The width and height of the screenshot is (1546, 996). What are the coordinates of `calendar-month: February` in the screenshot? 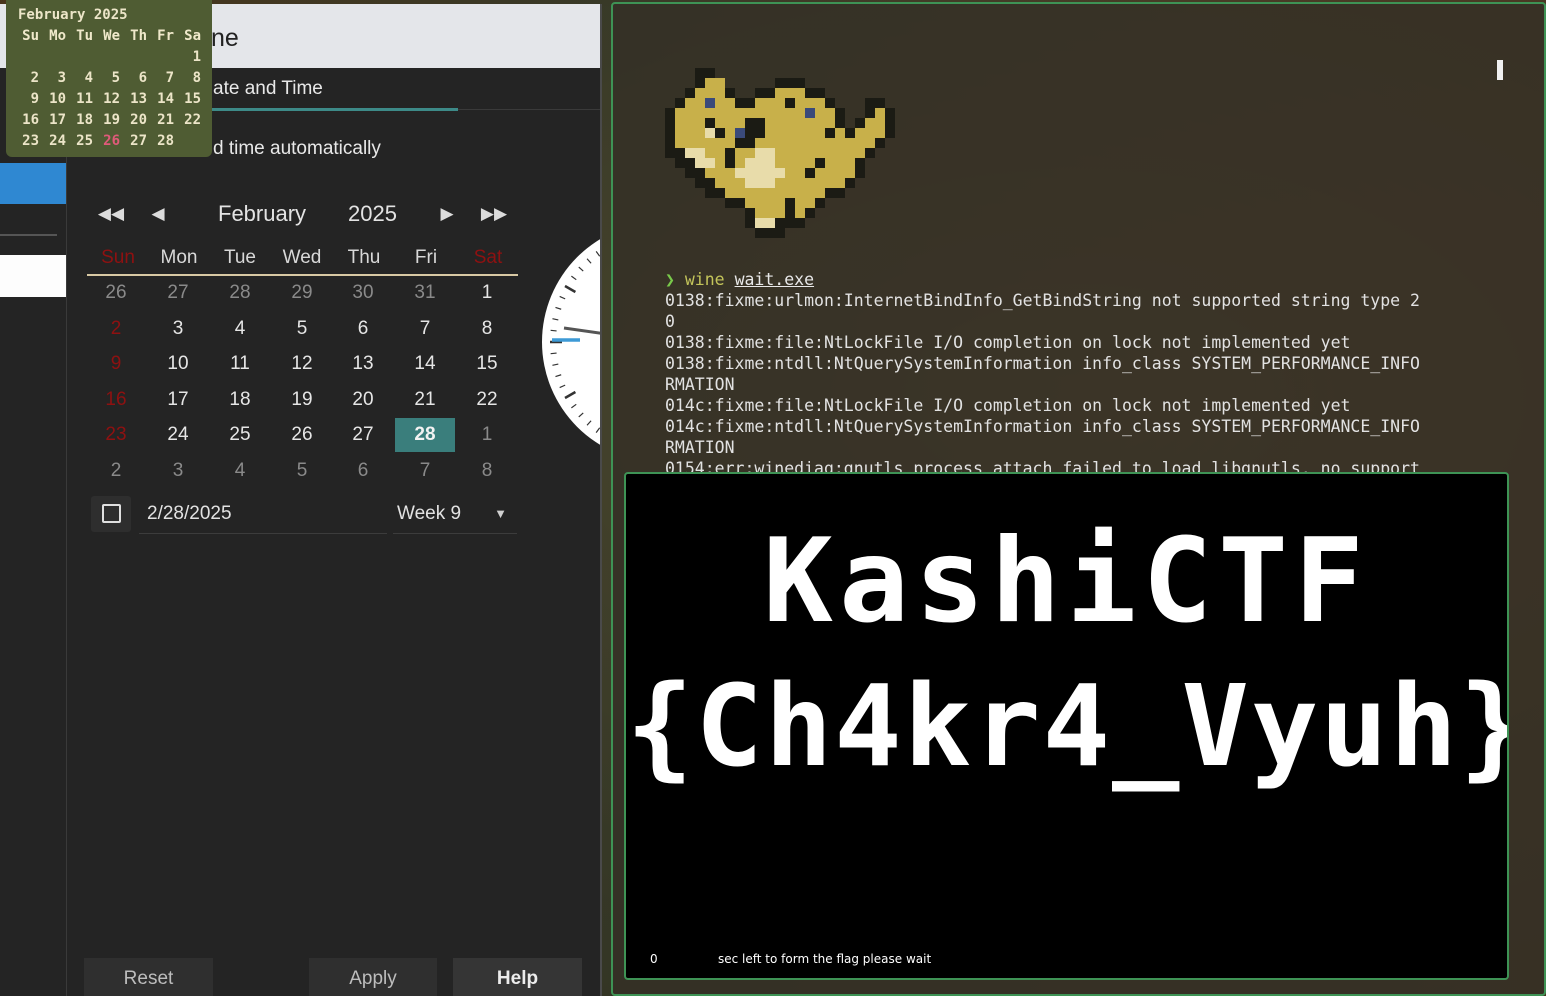 It's located at (262, 213).